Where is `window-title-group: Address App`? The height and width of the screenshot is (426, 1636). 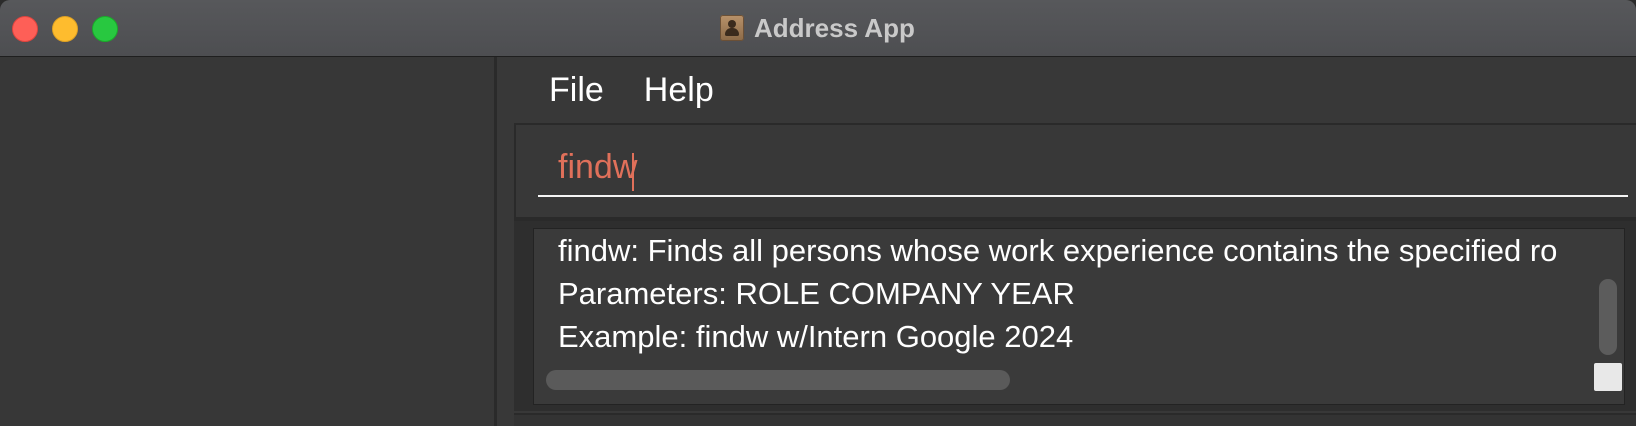 window-title-group: Address App is located at coordinates (817, 28).